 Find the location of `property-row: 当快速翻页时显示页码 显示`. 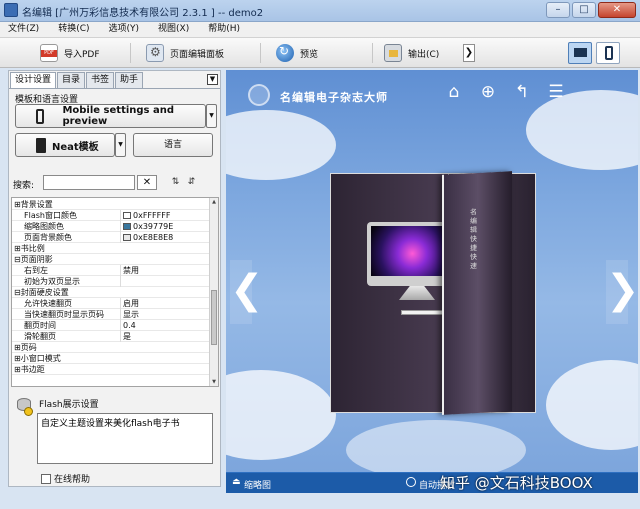

property-row: 当快速翻页时显示页码 显示 is located at coordinates (111, 314).